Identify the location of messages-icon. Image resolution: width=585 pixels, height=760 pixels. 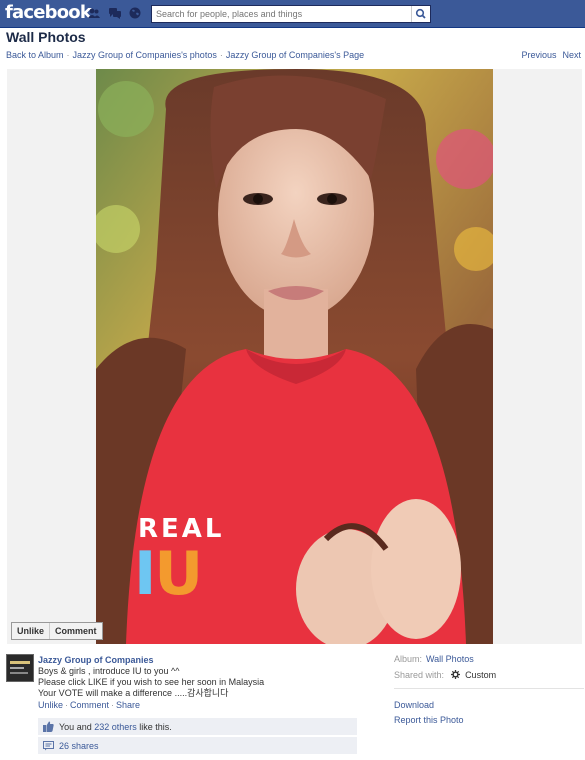
(115, 13).